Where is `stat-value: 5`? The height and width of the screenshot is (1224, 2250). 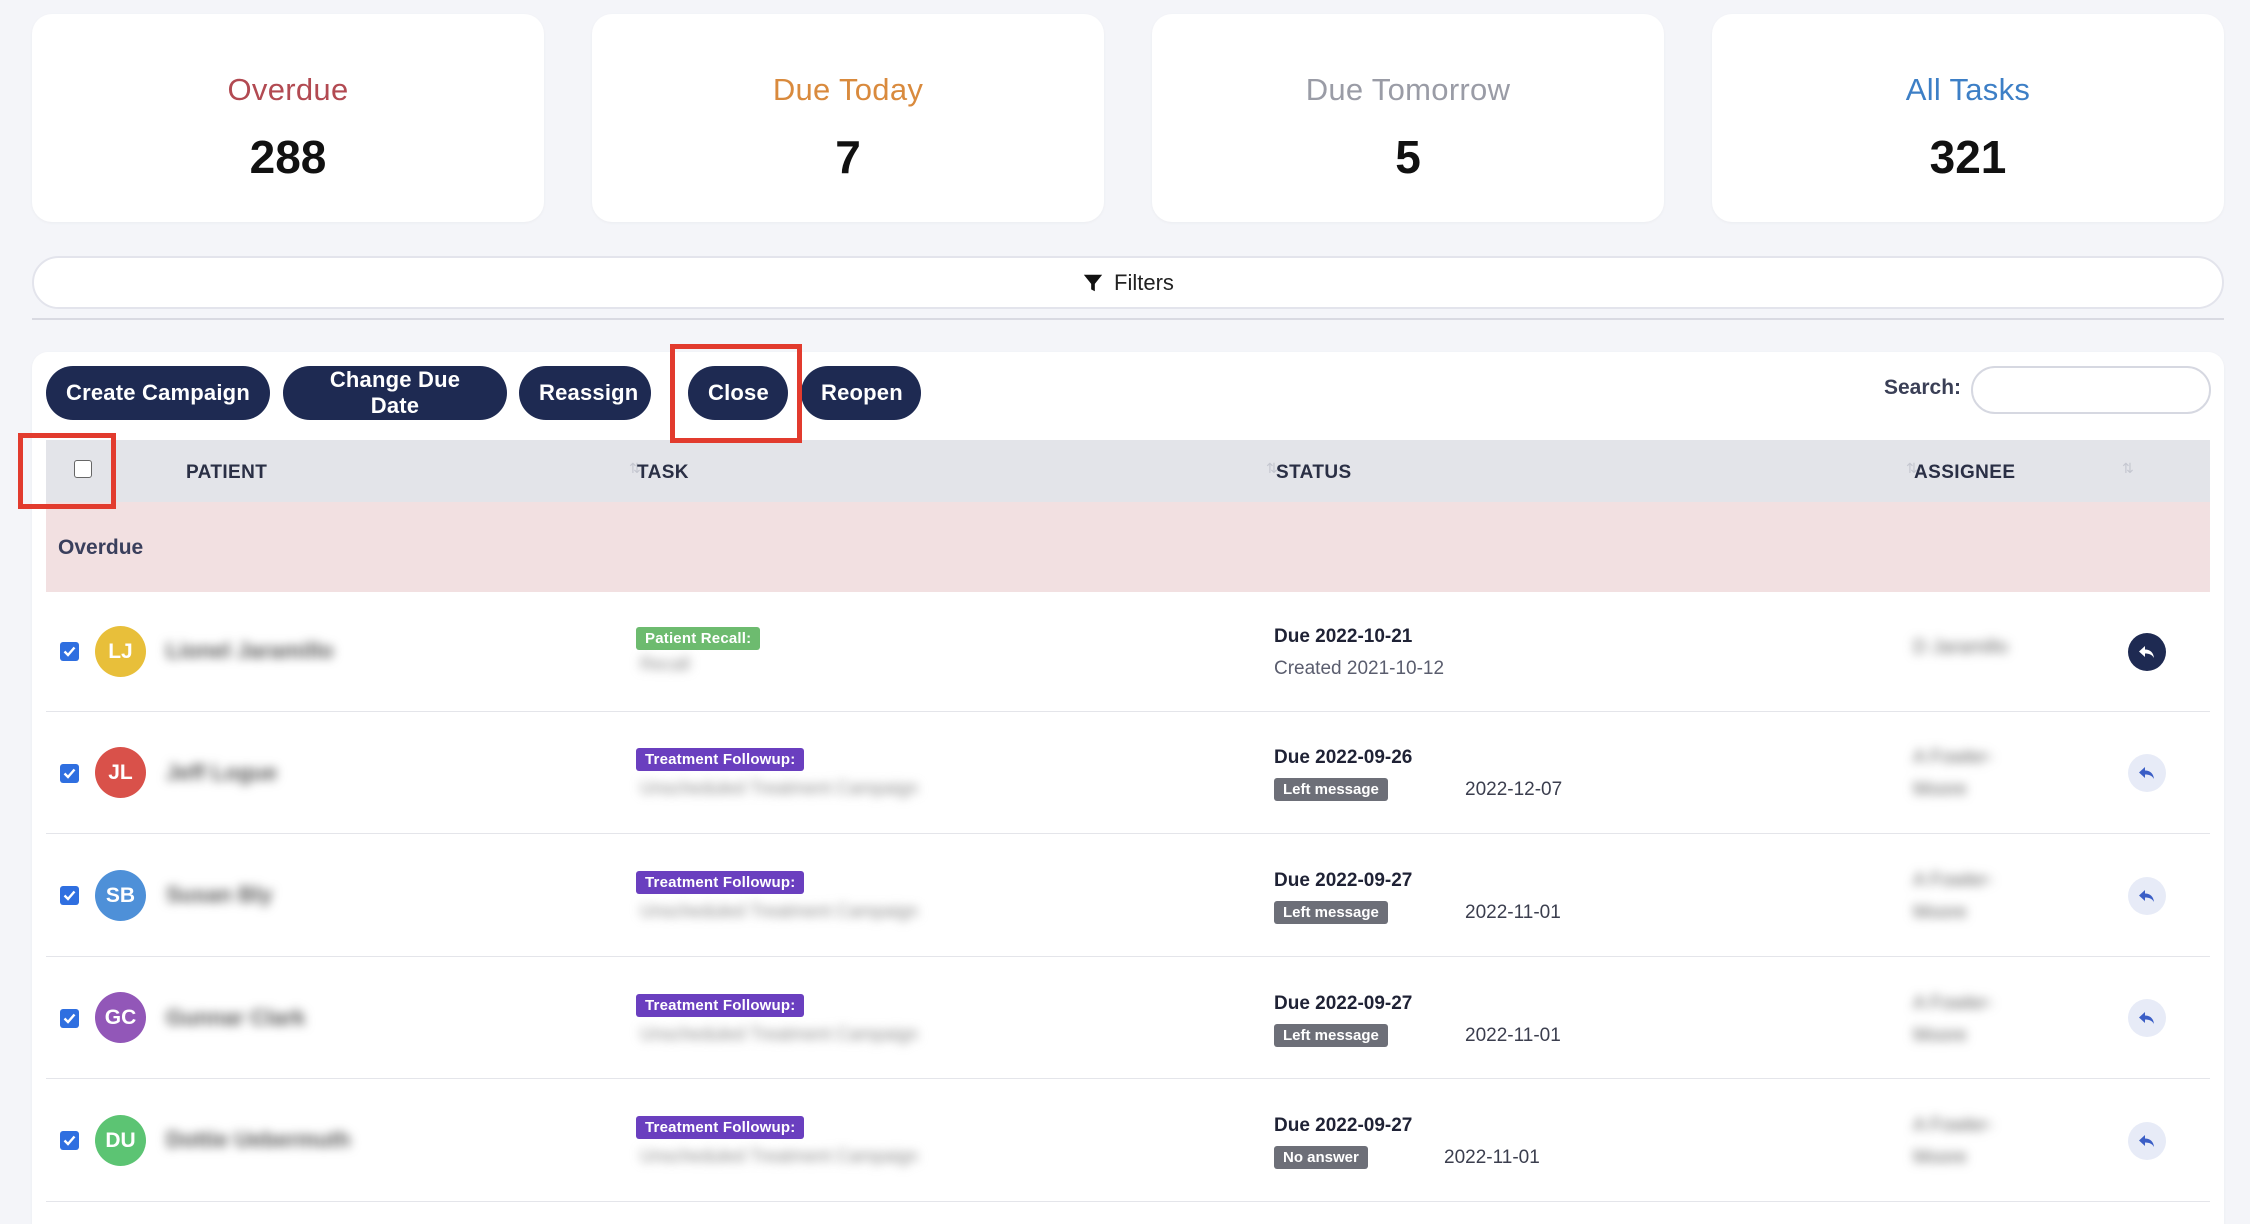
stat-value: 5 is located at coordinates (1408, 157).